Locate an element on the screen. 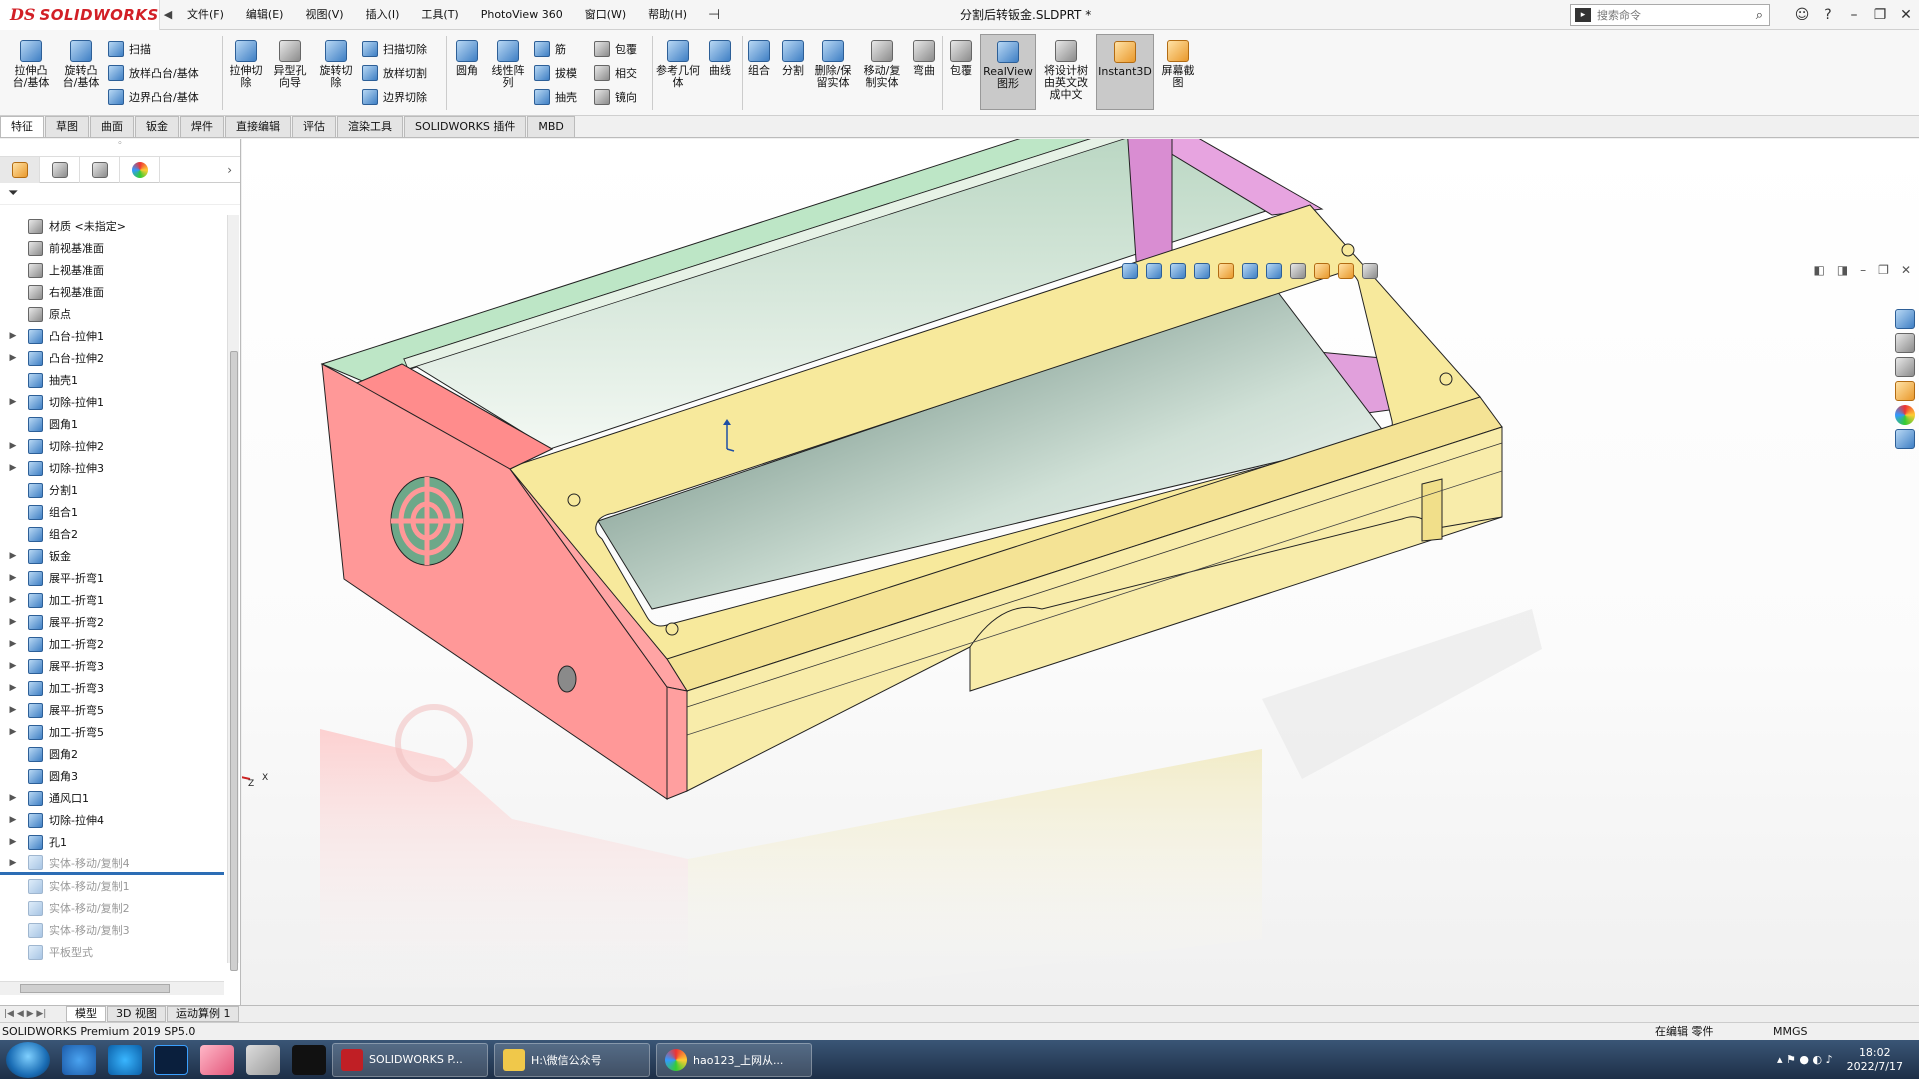 The image size is (1919, 1079). tree-item: ▶ 实体-移动/复制4 is located at coordinates (112, 864).